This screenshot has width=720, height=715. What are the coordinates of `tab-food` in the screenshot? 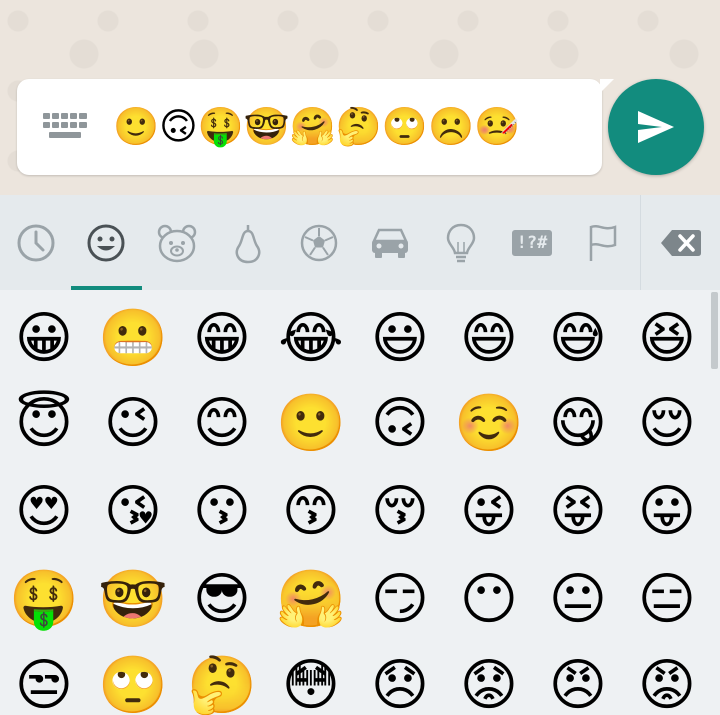 It's located at (248, 242).